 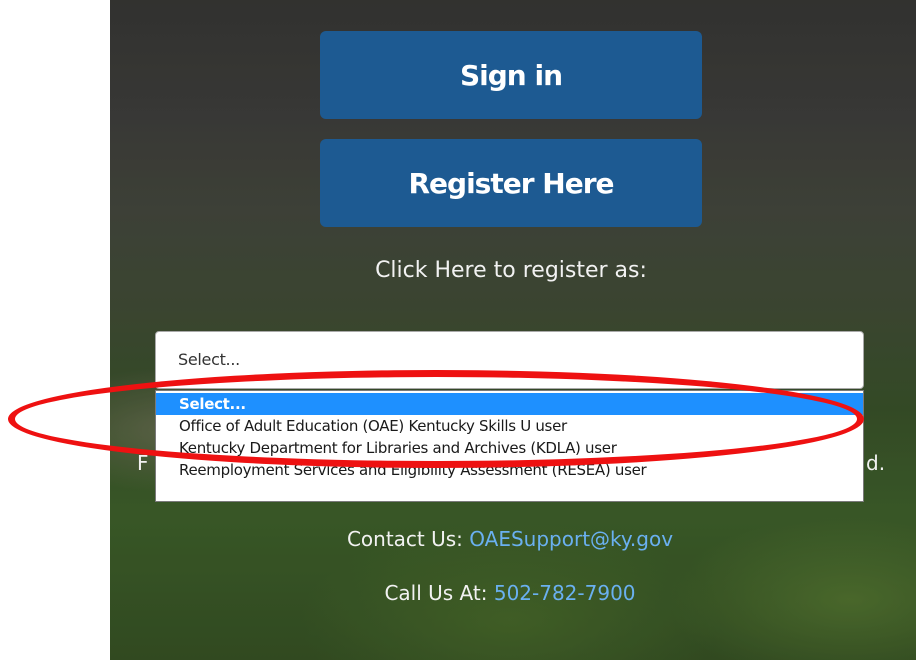 What do you see at coordinates (436, 593) in the screenshot?
I see `call-us-label: Call Us At:` at bounding box center [436, 593].